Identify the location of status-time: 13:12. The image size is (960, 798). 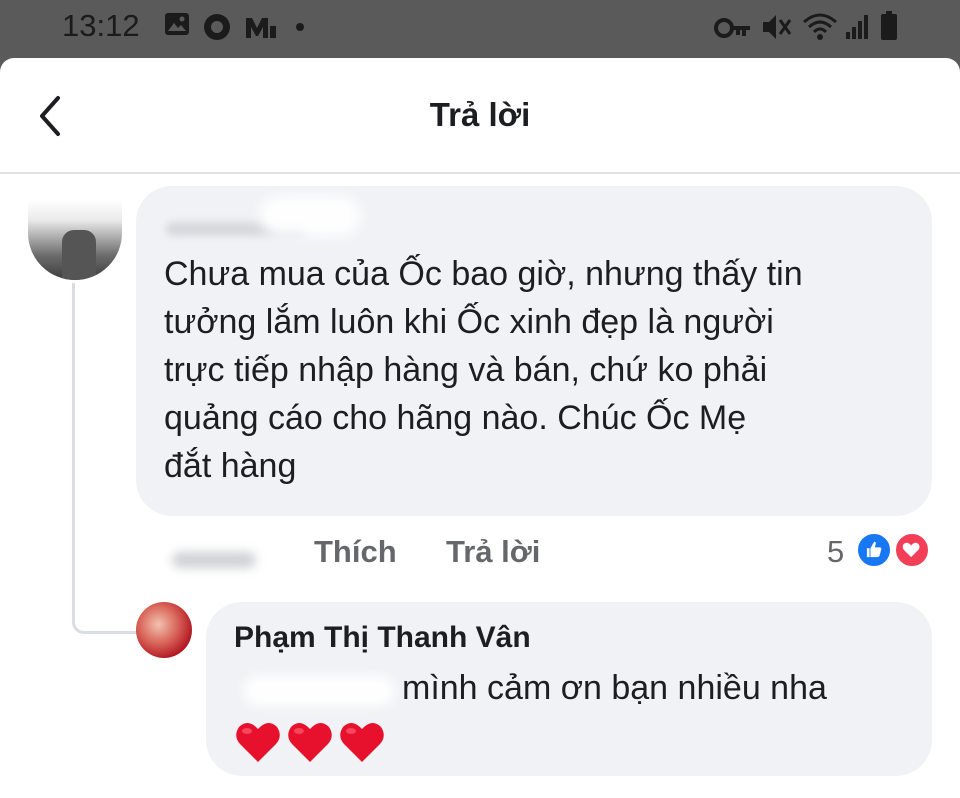
(101, 25).